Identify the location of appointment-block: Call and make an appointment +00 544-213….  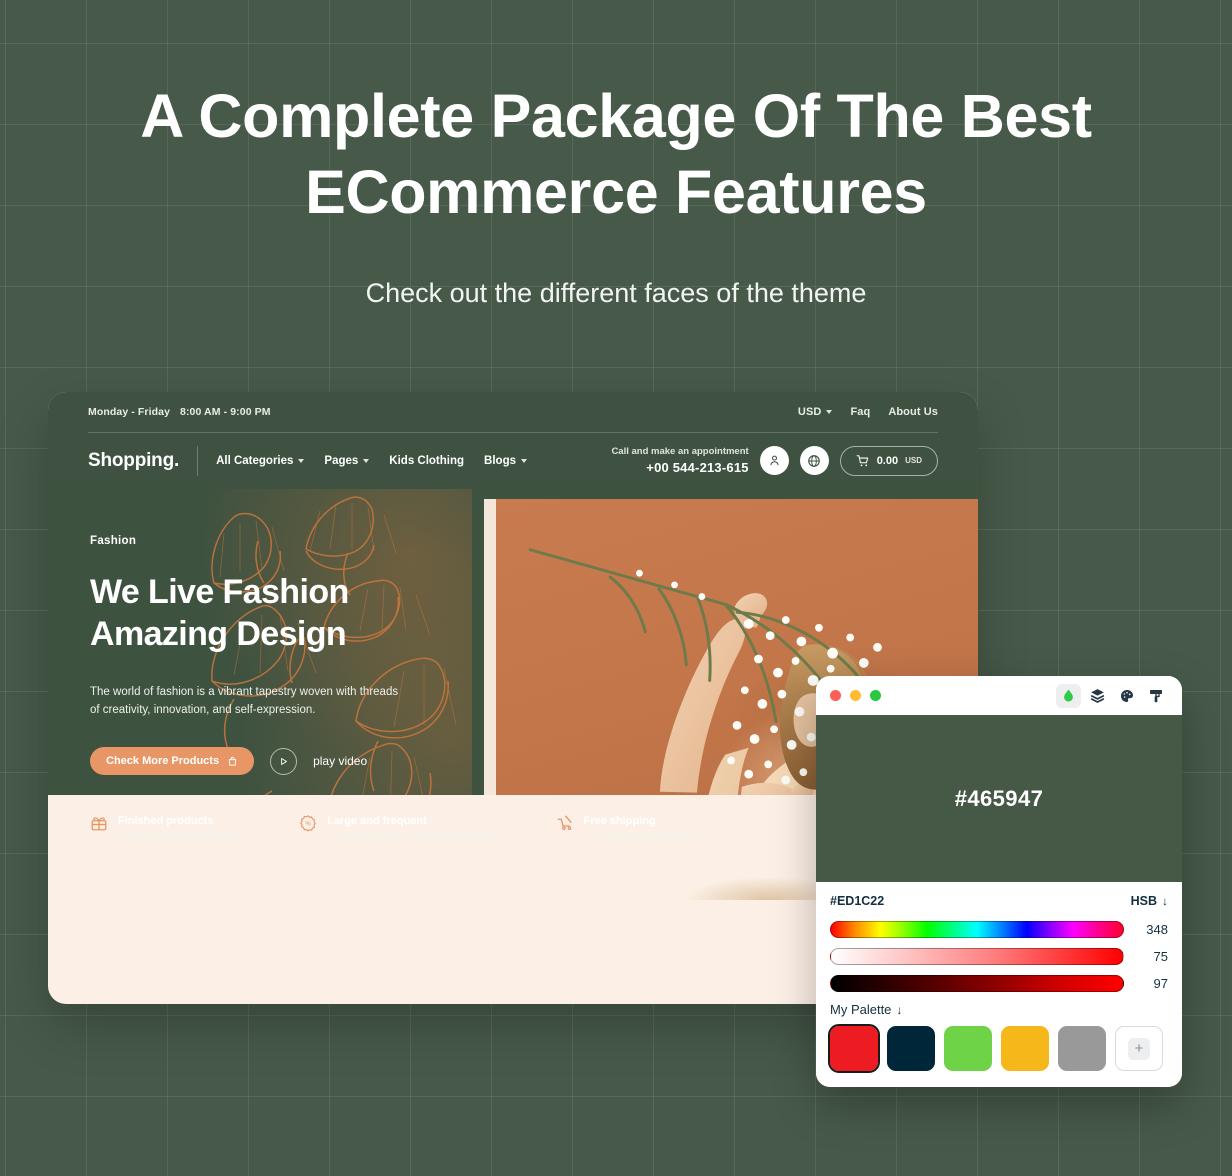
(679, 461).